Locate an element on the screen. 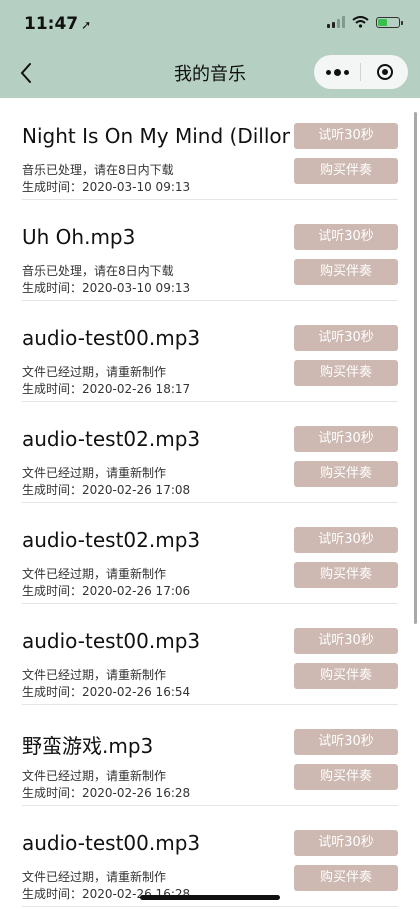 The width and height of the screenshot is (420, 909). mini-program-capsule is located at coordinates (361, 72).